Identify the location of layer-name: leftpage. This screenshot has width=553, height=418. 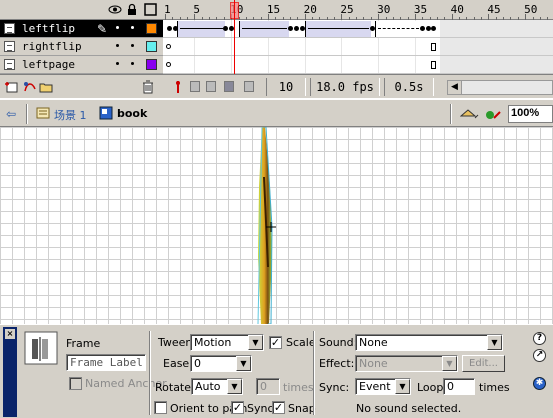
(48, 64).